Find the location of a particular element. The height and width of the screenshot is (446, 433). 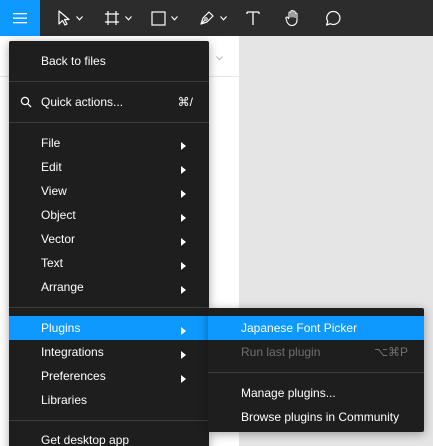

menu-item-arrange: Arrange is located at coordinates (109, 287).